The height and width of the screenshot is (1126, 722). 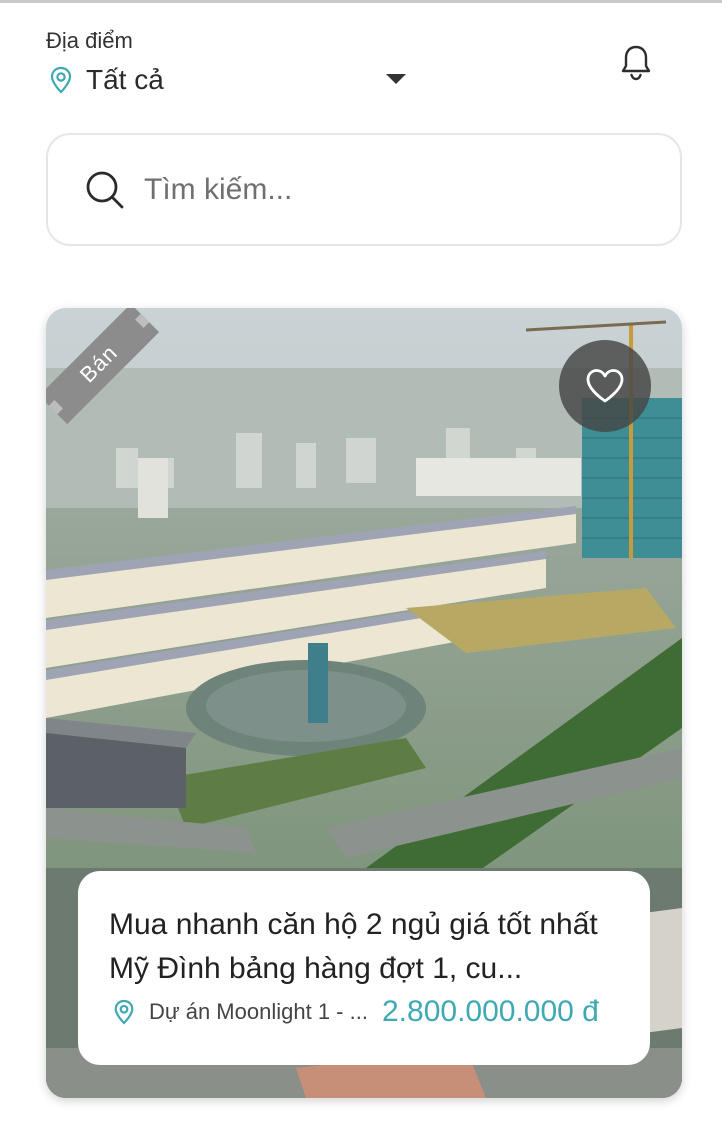 What do you see at coordinates (636, 63) in the screenshot?
I see `bell-icon` at bounding box center [636, 63].